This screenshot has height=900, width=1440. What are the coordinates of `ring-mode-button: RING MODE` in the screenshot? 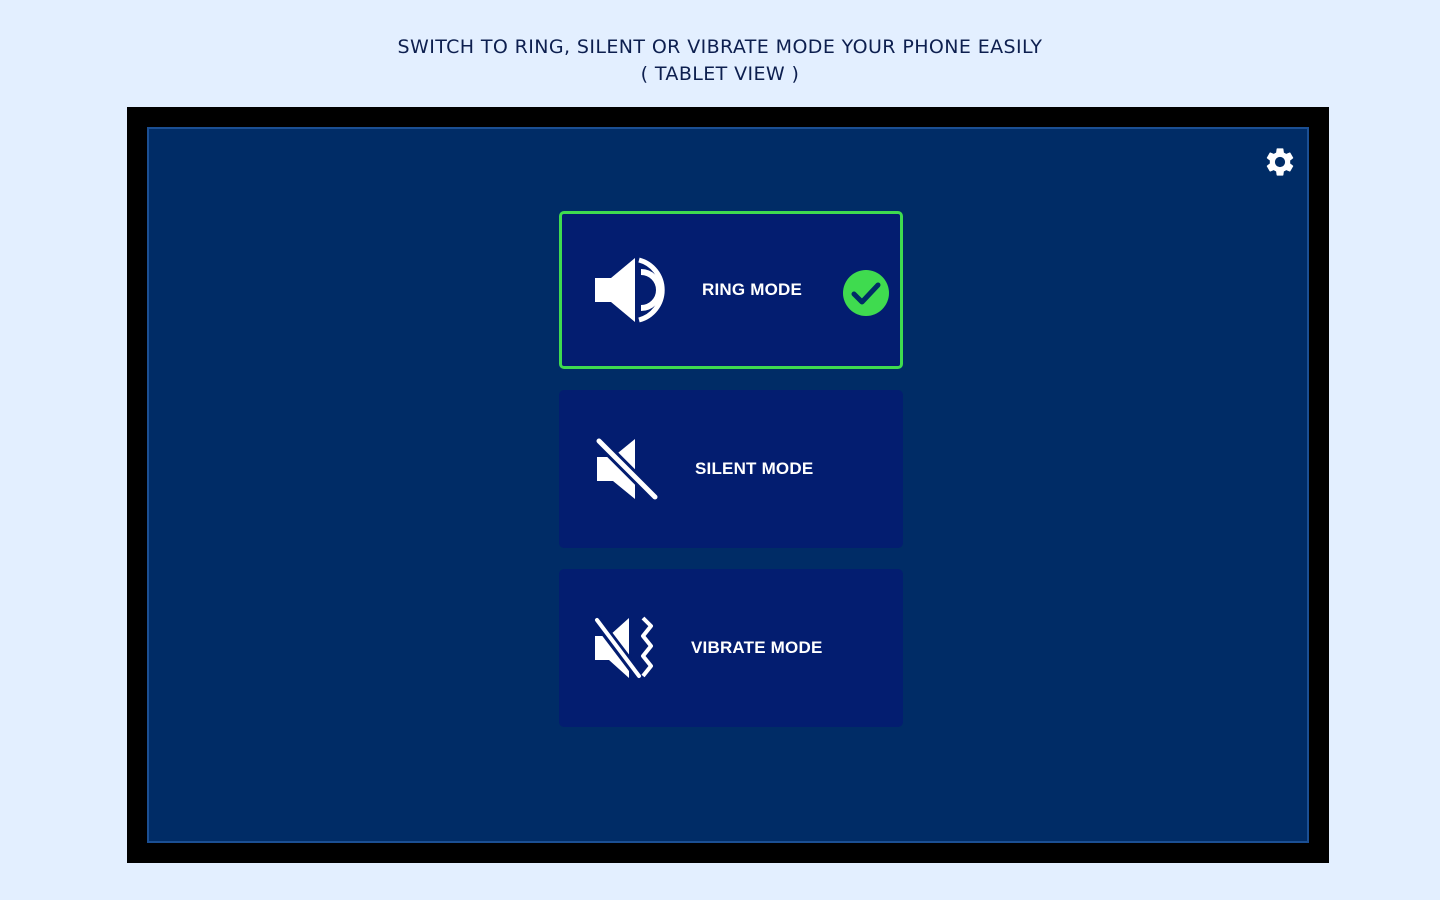 It's located at (731, 290).